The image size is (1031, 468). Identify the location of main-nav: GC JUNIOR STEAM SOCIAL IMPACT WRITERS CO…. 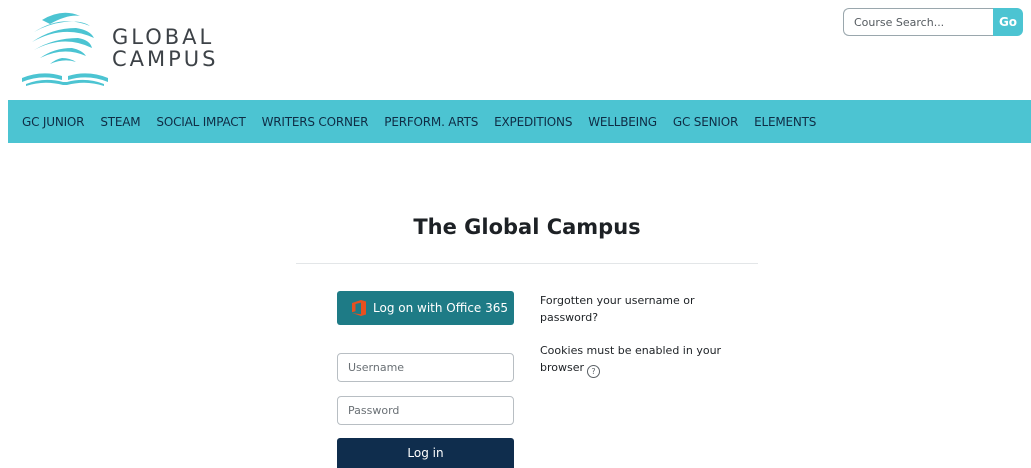
(519, 121).